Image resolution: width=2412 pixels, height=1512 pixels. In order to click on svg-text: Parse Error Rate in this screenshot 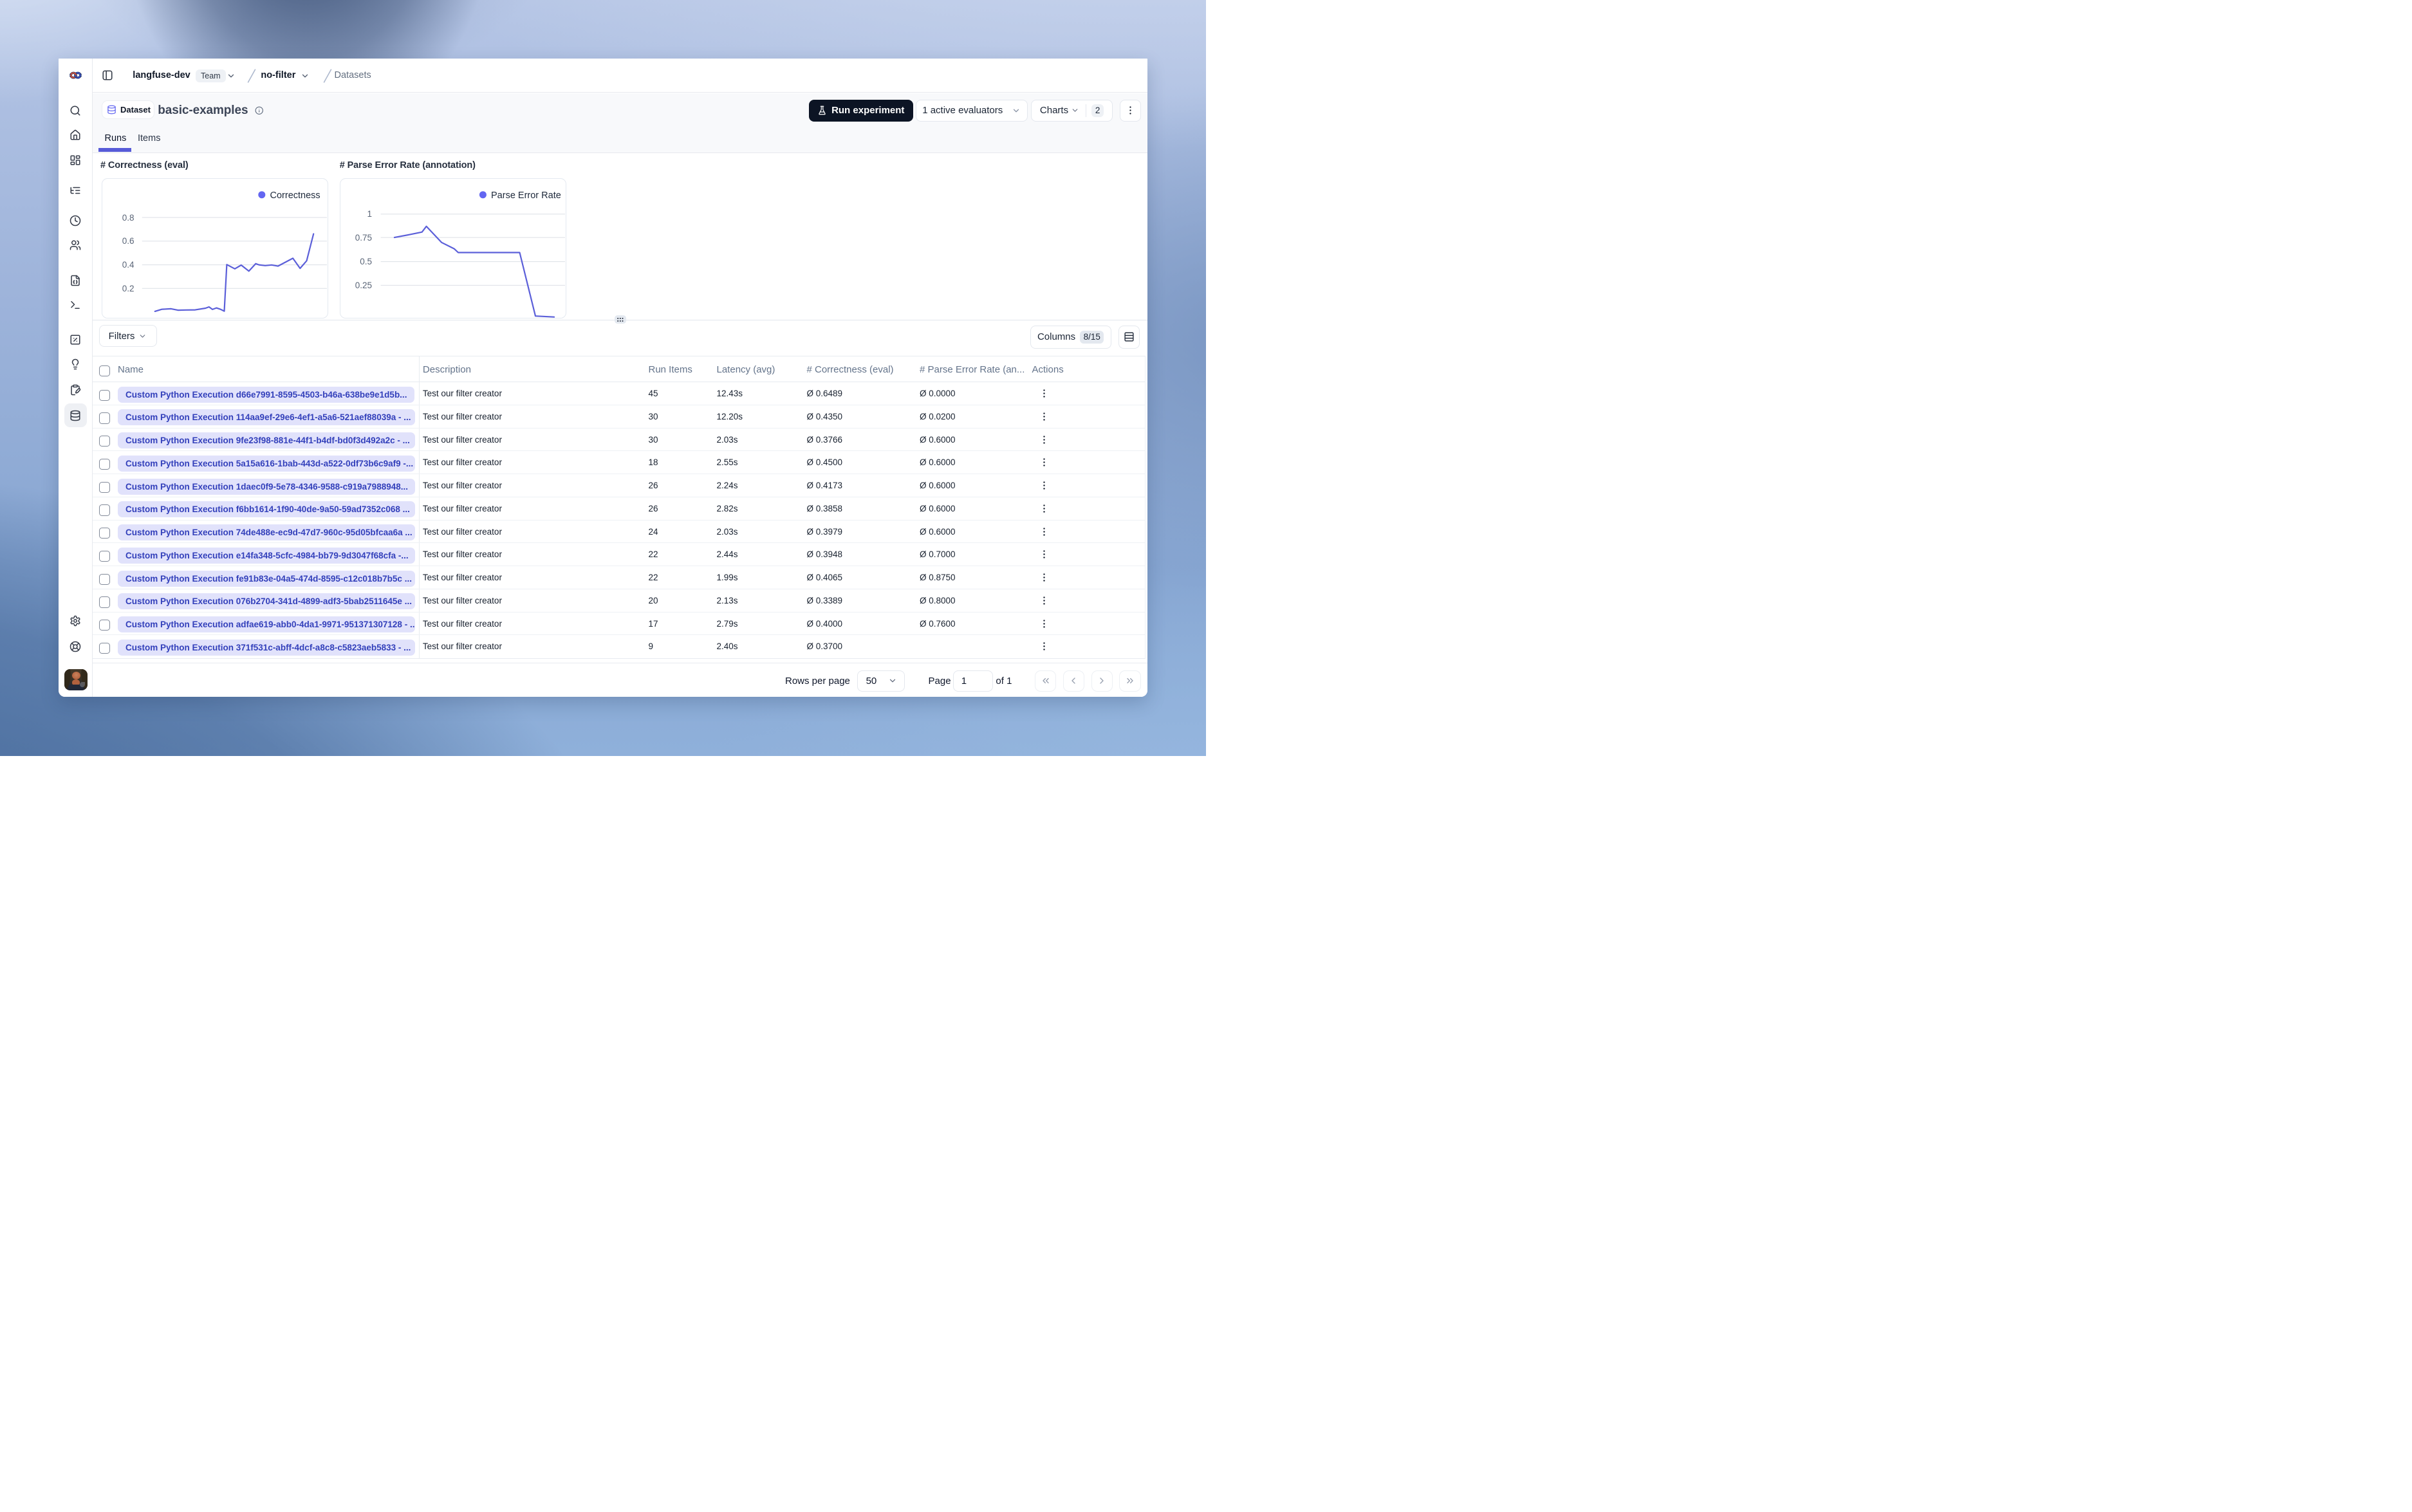, I will do `click(526, 195)`.